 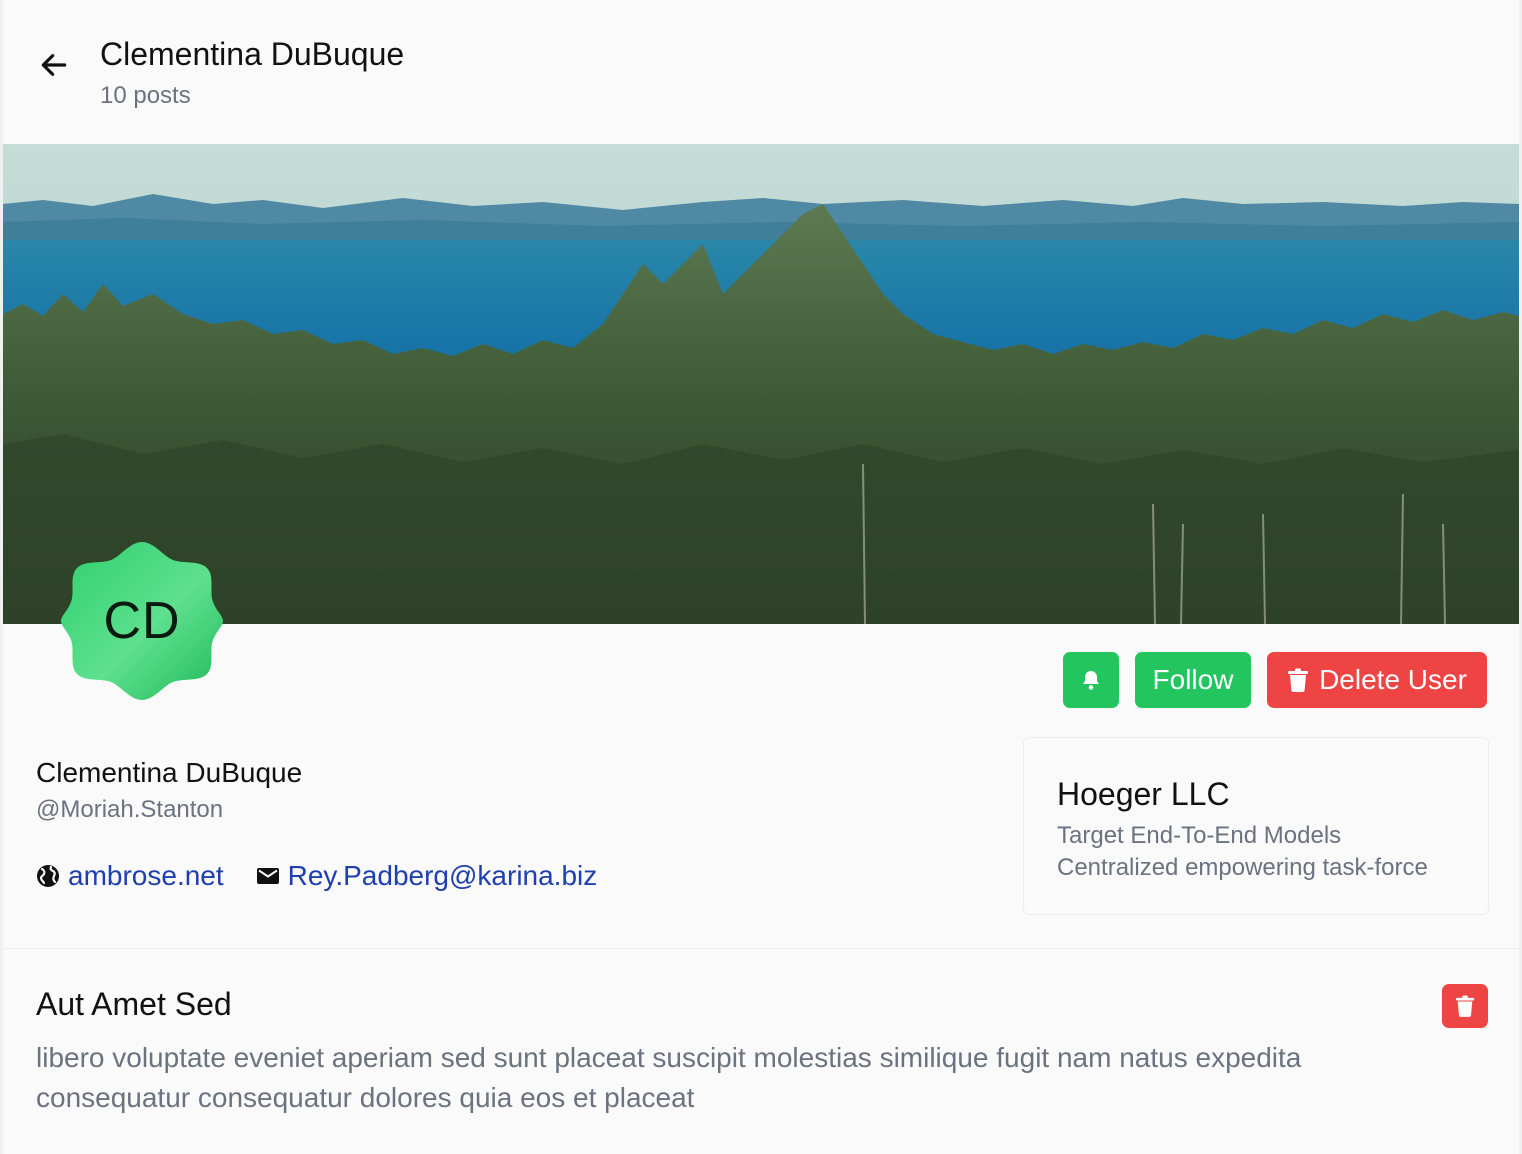 I want to click on delete-user-button: Delete User, so click(x=1377, y=680).